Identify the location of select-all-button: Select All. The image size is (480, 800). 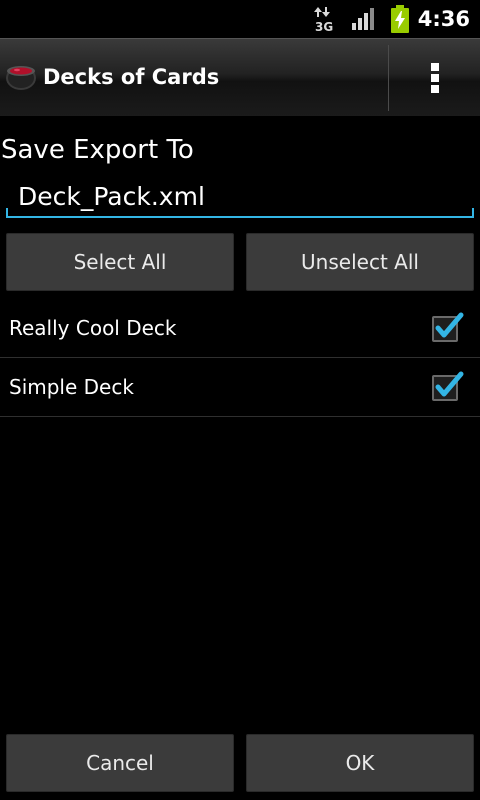
(120, 262).